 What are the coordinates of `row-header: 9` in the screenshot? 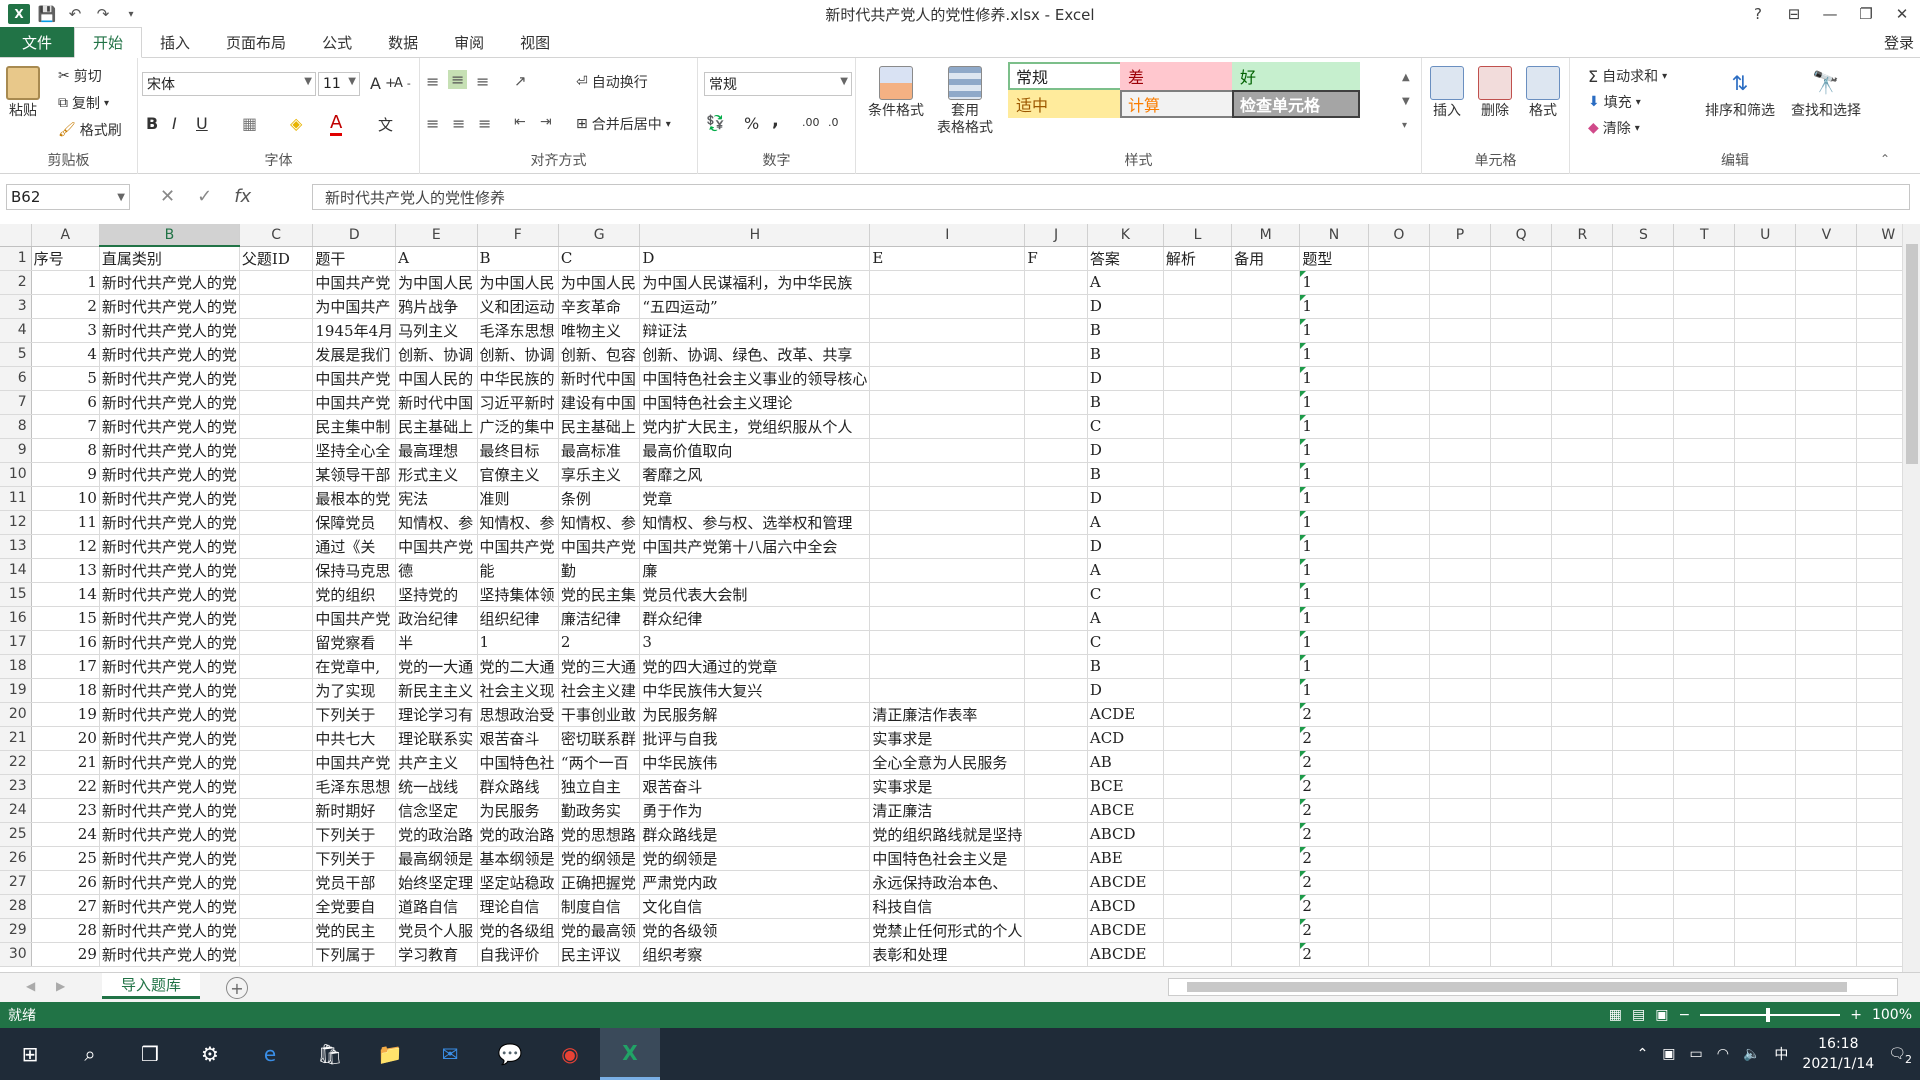 It's located at (16, 450).